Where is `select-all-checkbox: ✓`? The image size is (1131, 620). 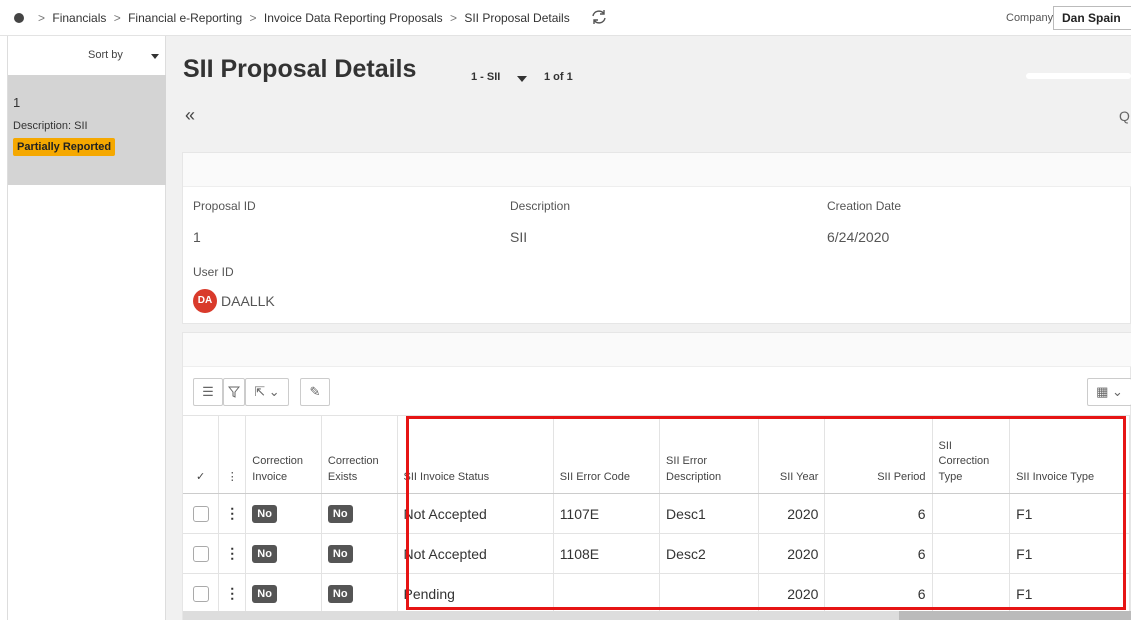 select-all-checkbox: ✓ is located at coordinates (201, 454).